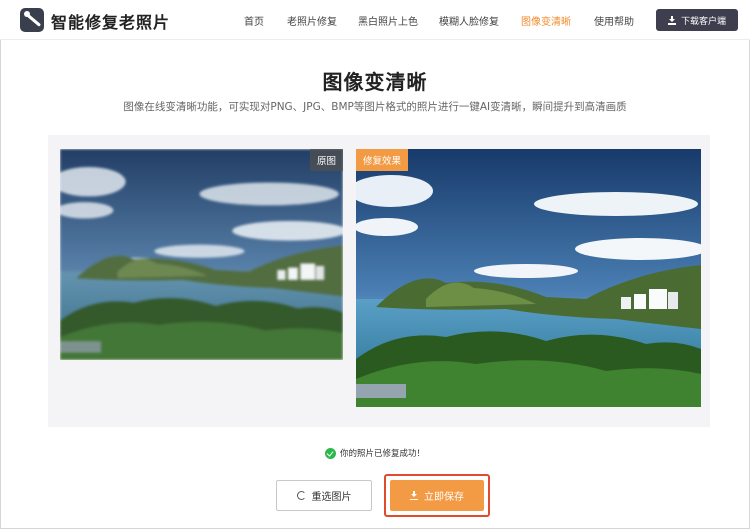 This screenshot has height=529, width=750. What do you see at coordinates (326, 160) in the screenshot?
I see `original-tag: 原图` at bounding box center [326, 160].